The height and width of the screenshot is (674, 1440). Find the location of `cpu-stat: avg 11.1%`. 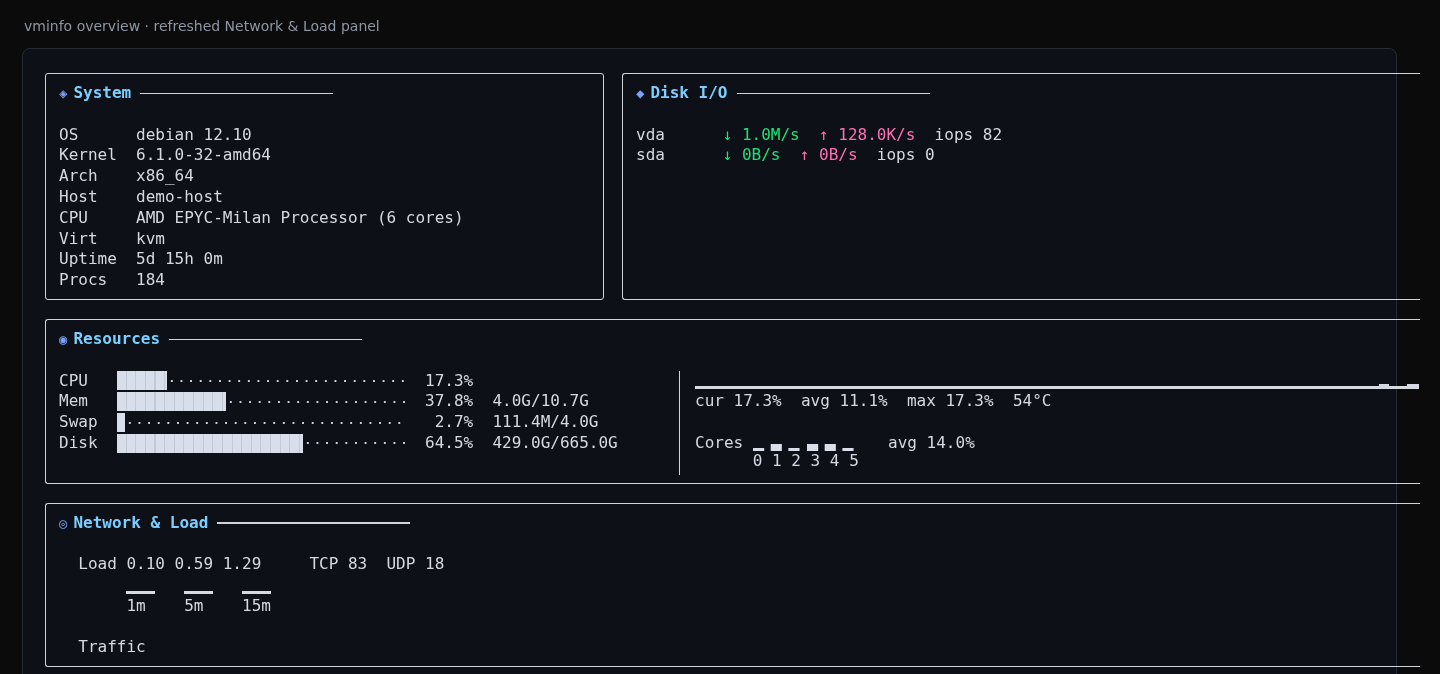

cpu-stat: avg 11.1% is located at coordinates (844, 402).